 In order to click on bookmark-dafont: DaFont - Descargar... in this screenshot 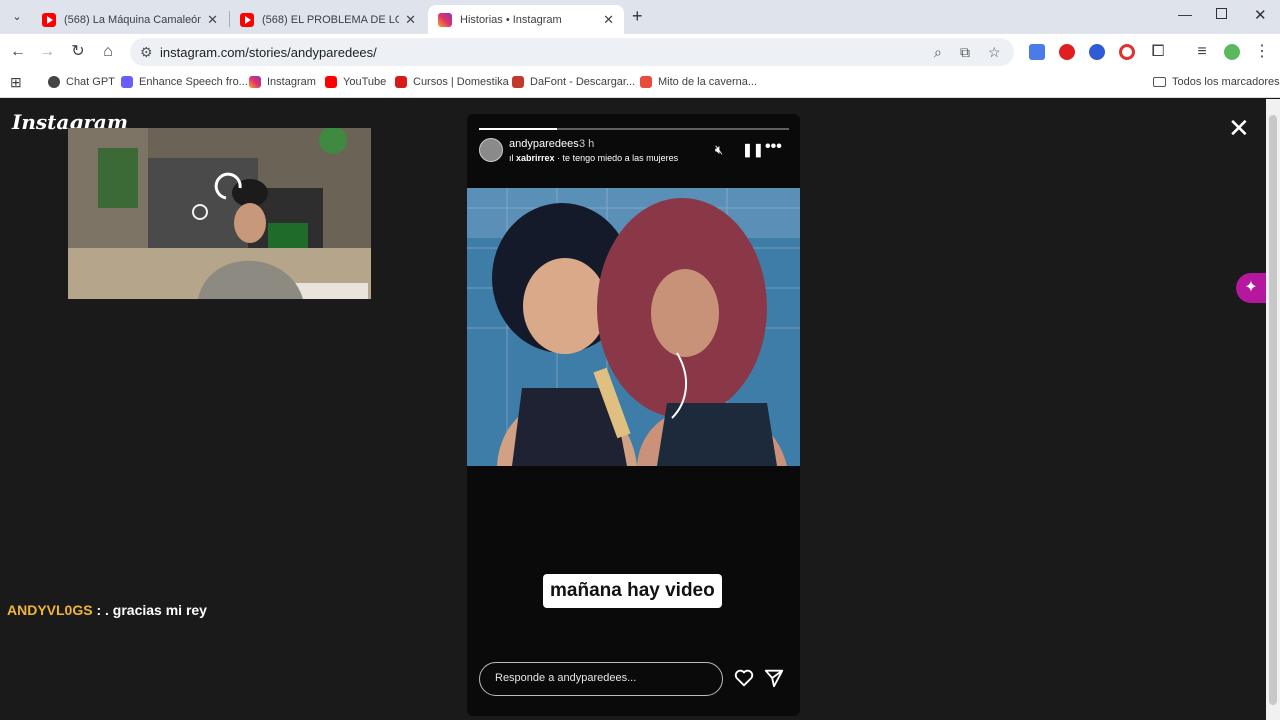, I will do `click(573, 82)`.